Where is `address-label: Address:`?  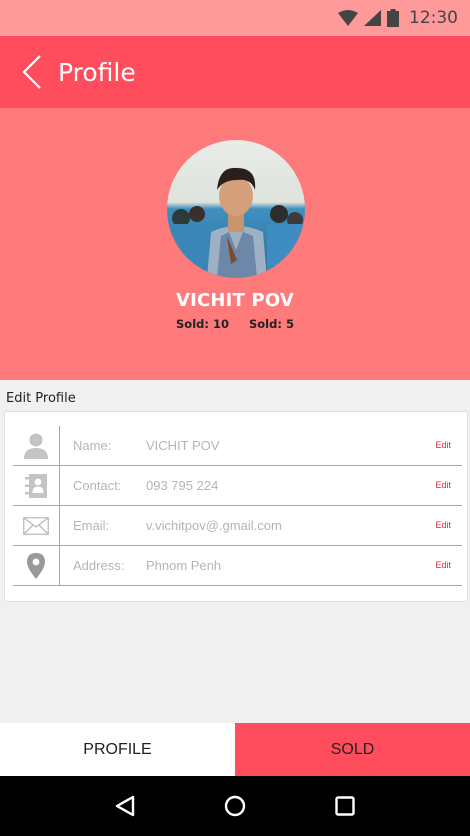 address-label: Address: is located at coordinates (99, 565).